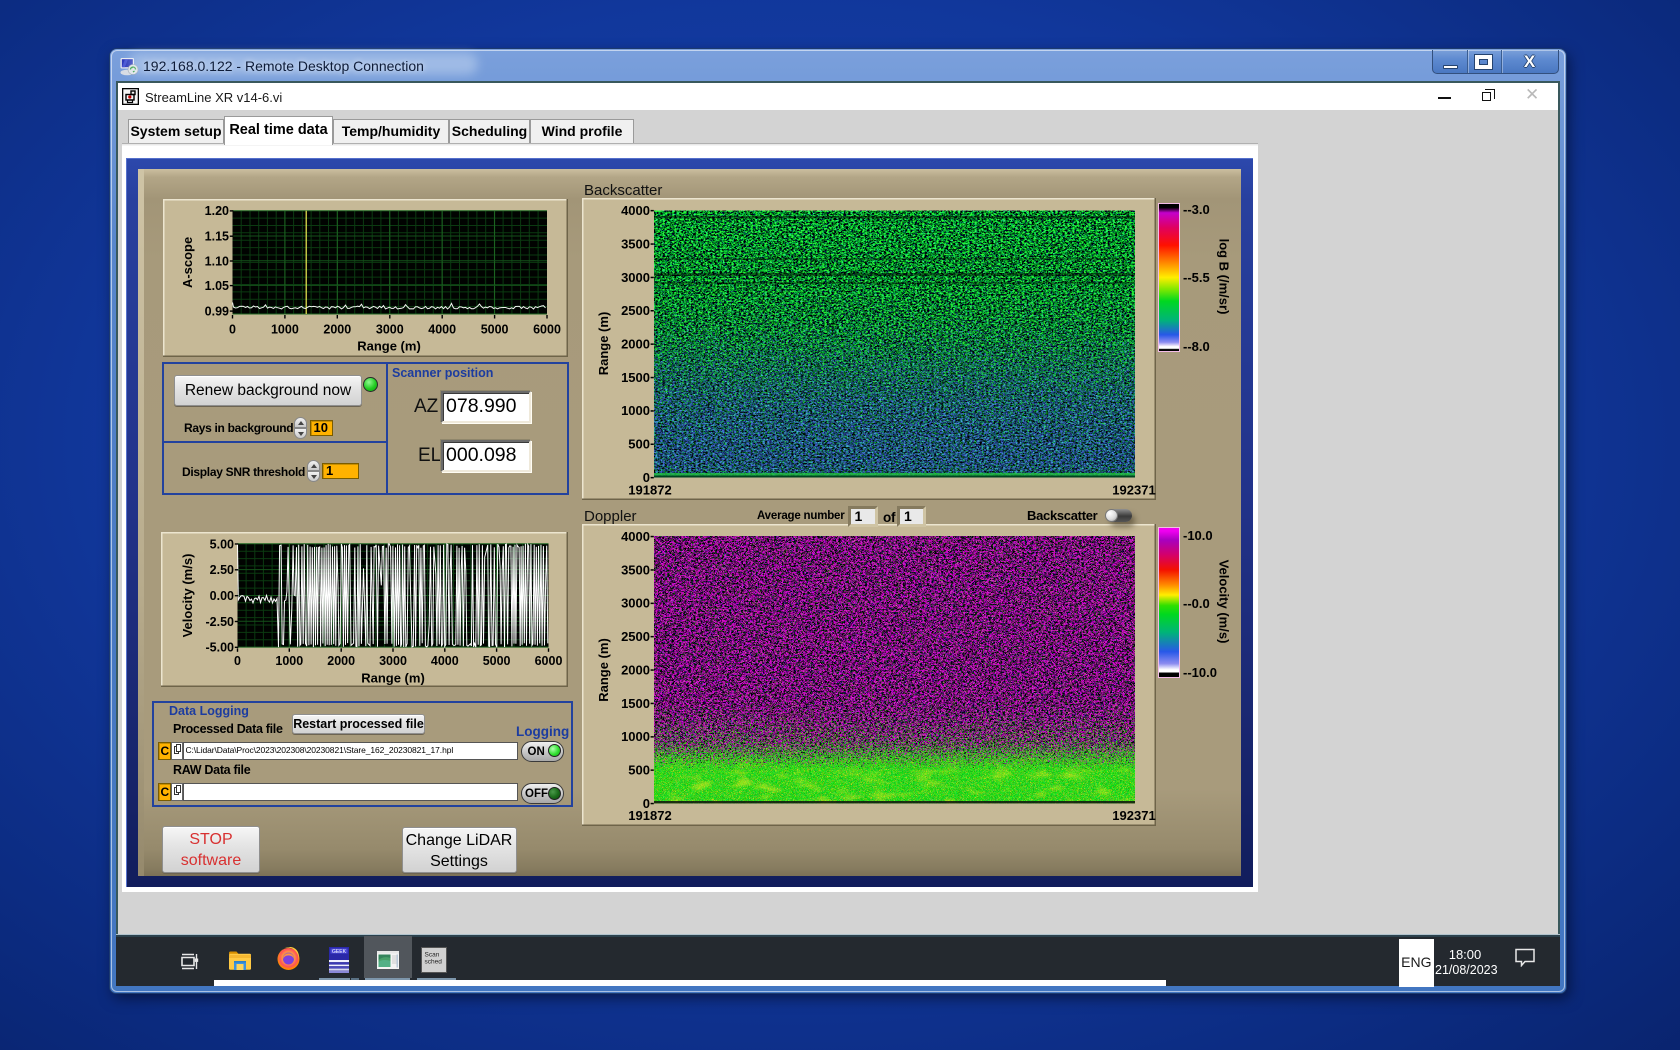  I want to click on svg-text: Velocity (m/s), so click(187, 595).